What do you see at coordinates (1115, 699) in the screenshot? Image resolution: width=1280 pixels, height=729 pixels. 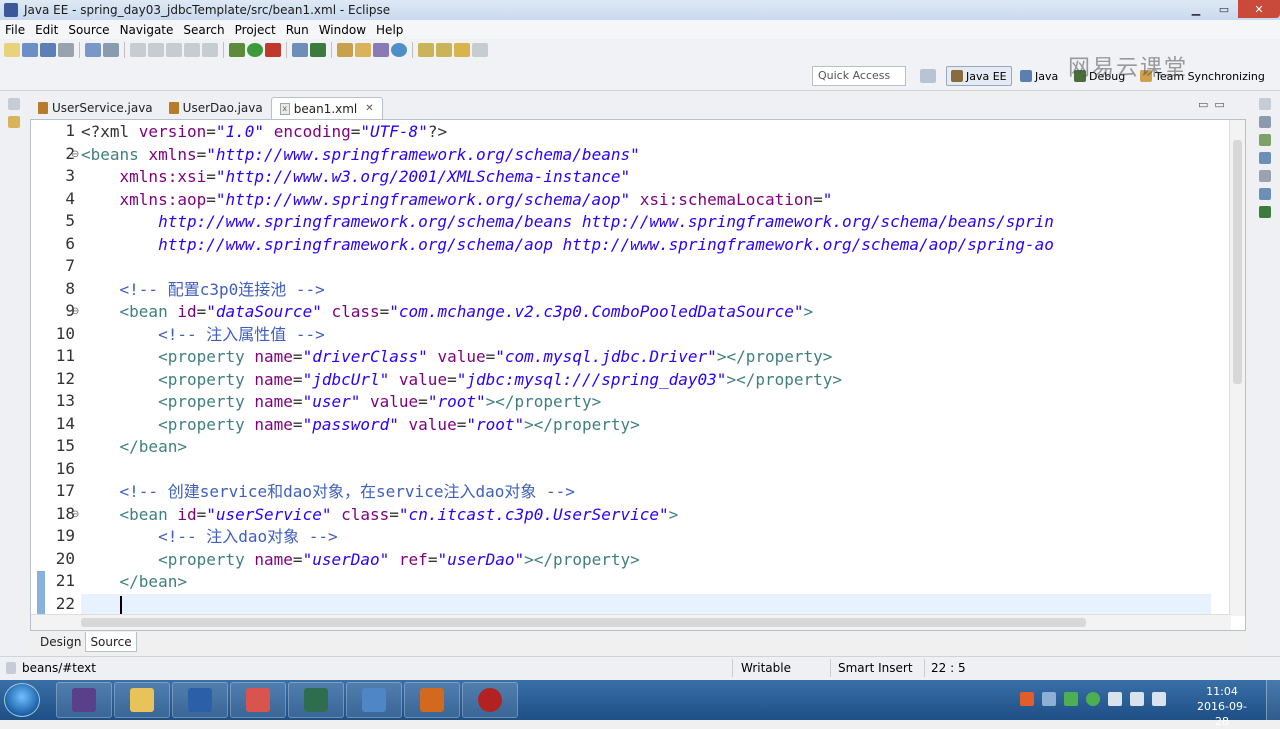 I see `action-center-icon` at bounding box center [1115, 699].